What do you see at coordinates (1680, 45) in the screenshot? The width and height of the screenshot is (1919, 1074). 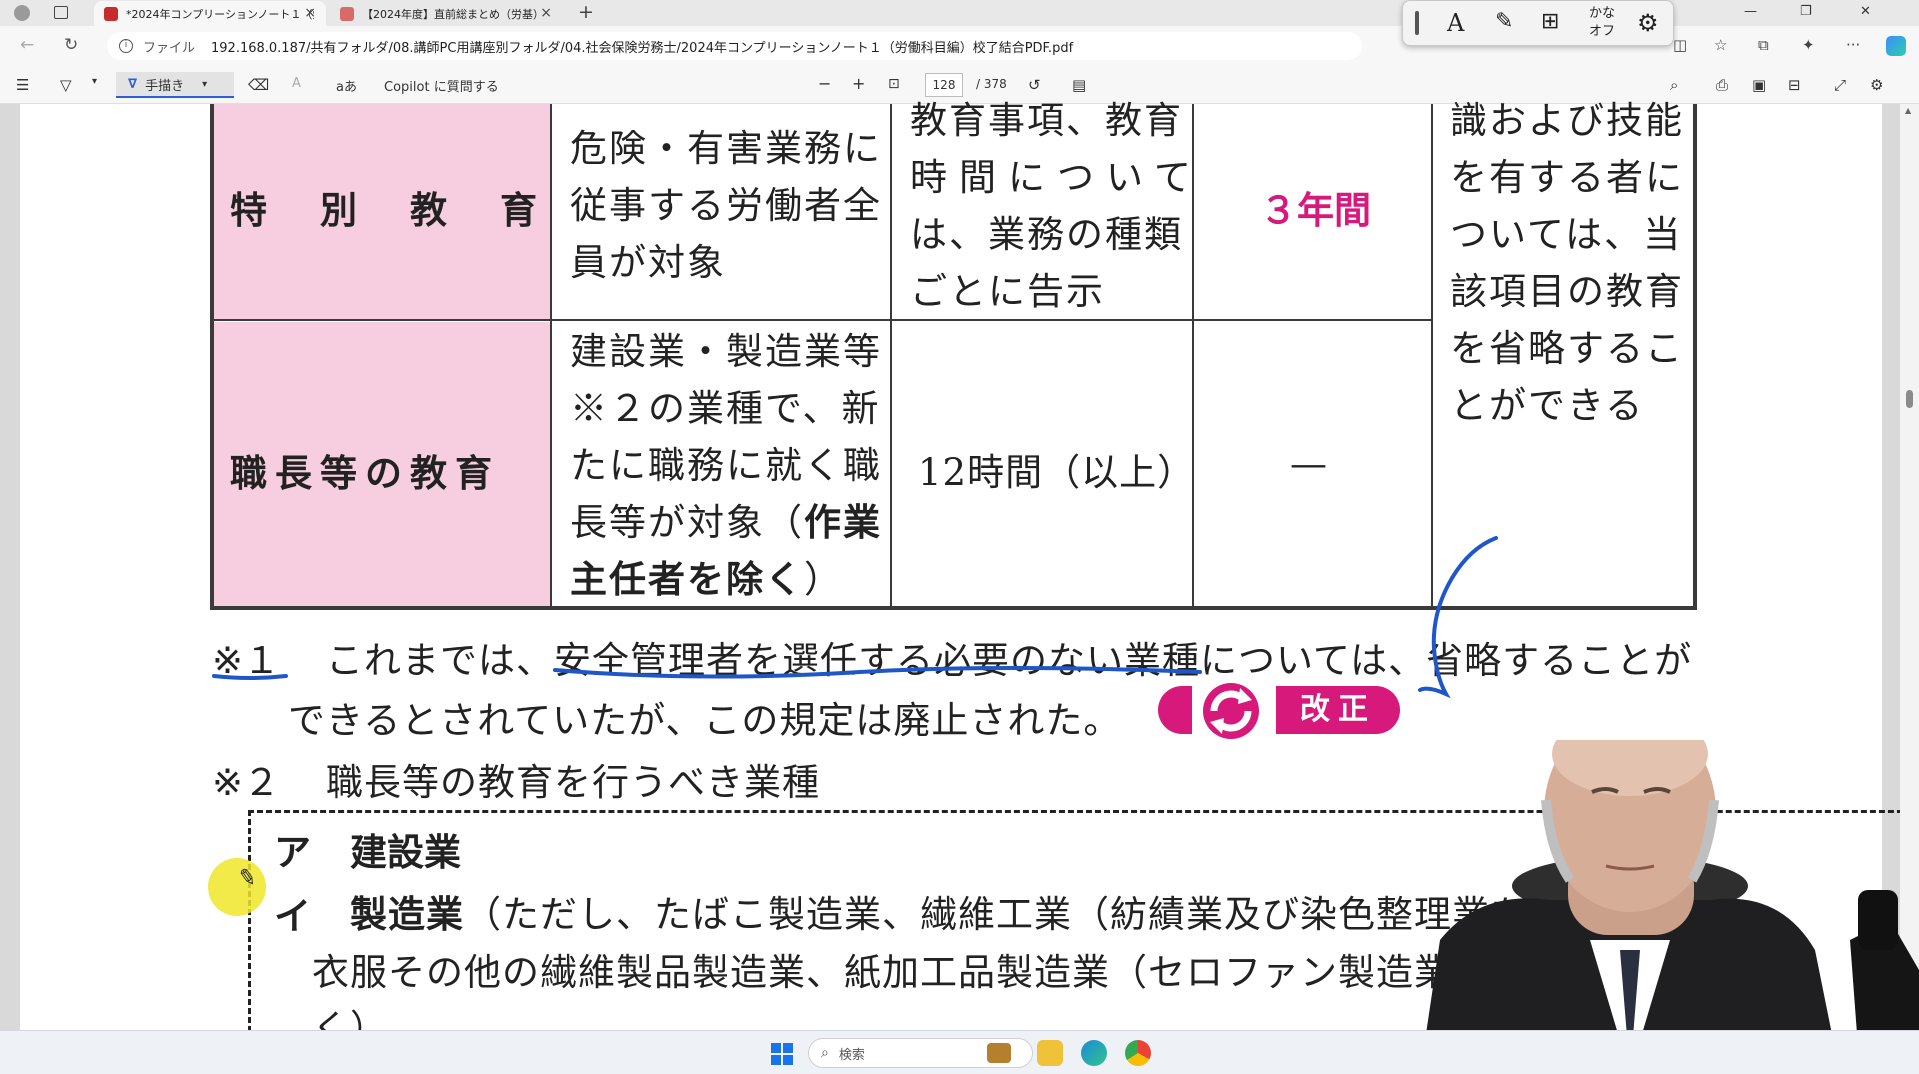 I see `split-screen-icon: ◫` at bounding box center [1680, 45].